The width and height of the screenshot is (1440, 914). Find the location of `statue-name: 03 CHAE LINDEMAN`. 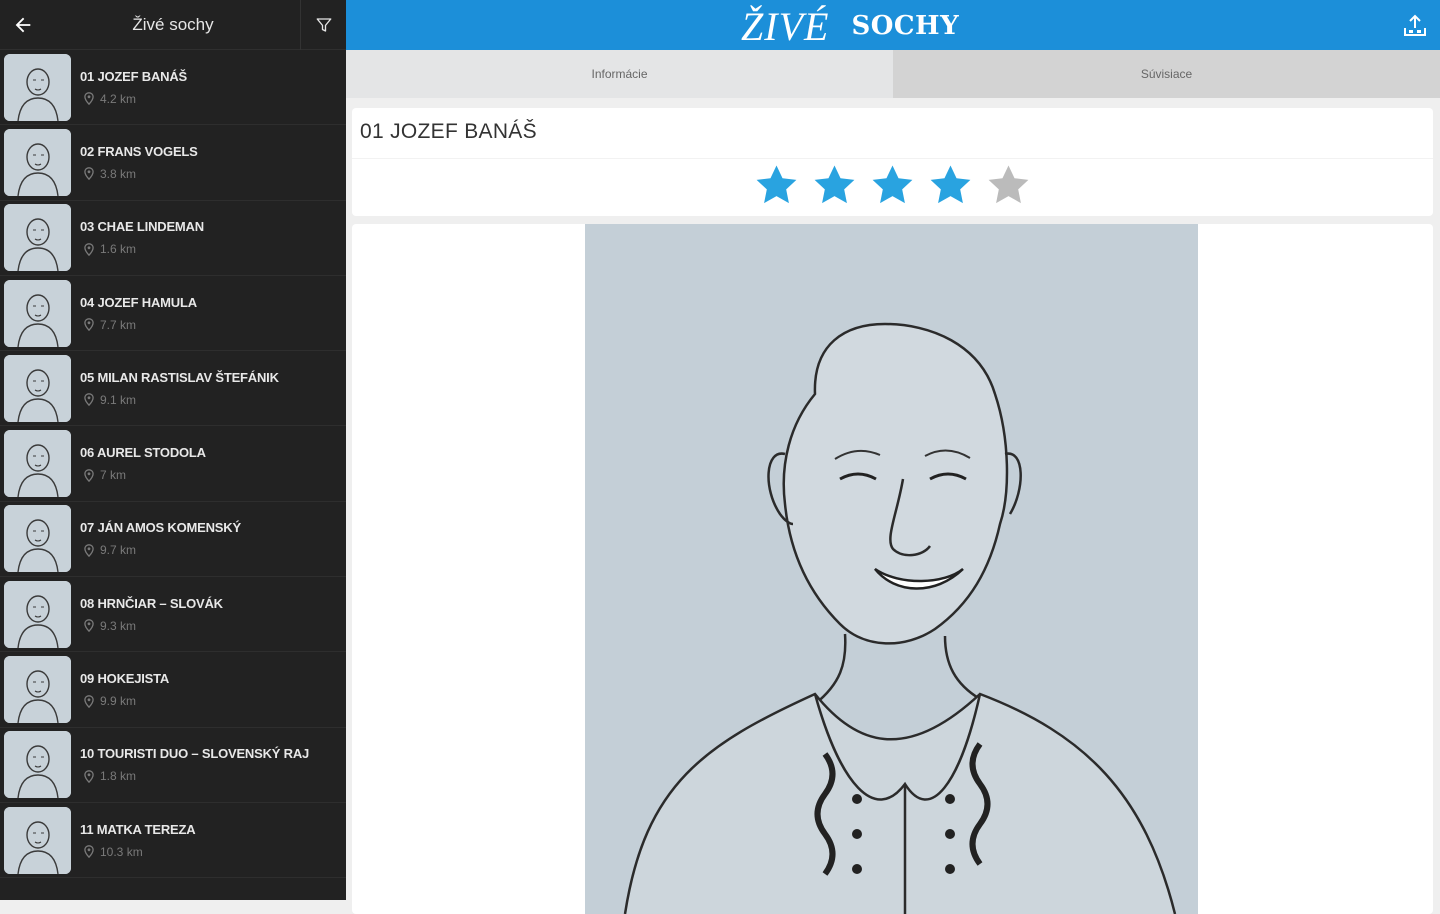

statue-name: 03 CHAE LINDEMAN is located at coordinates (142, 227).